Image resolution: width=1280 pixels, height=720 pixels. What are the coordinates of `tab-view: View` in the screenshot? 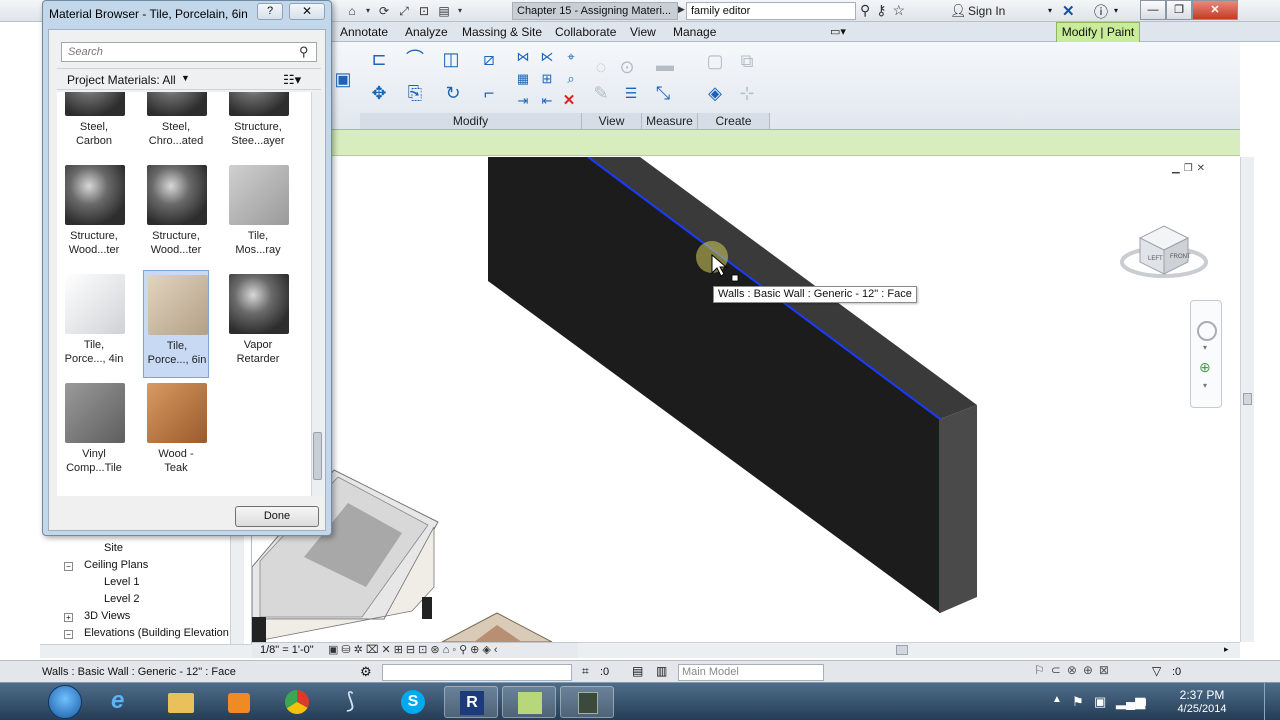 It's located at (643, 32).